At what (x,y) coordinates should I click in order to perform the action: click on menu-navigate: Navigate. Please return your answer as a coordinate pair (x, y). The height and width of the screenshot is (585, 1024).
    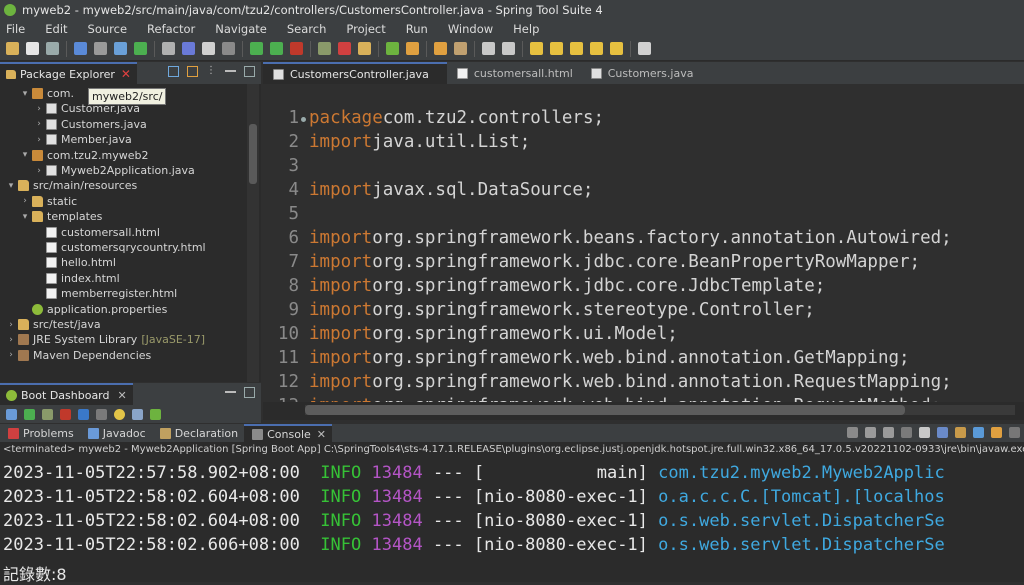
    Looking at the image, I should click on (241, 29).